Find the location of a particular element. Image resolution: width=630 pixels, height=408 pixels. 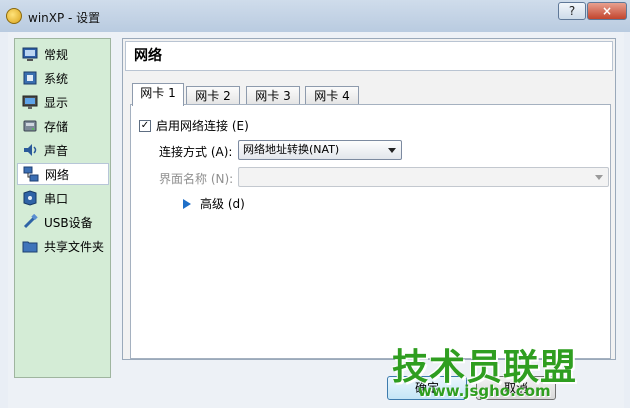

sidebar-item-system: 系统 is located at coordinates (63, 78).